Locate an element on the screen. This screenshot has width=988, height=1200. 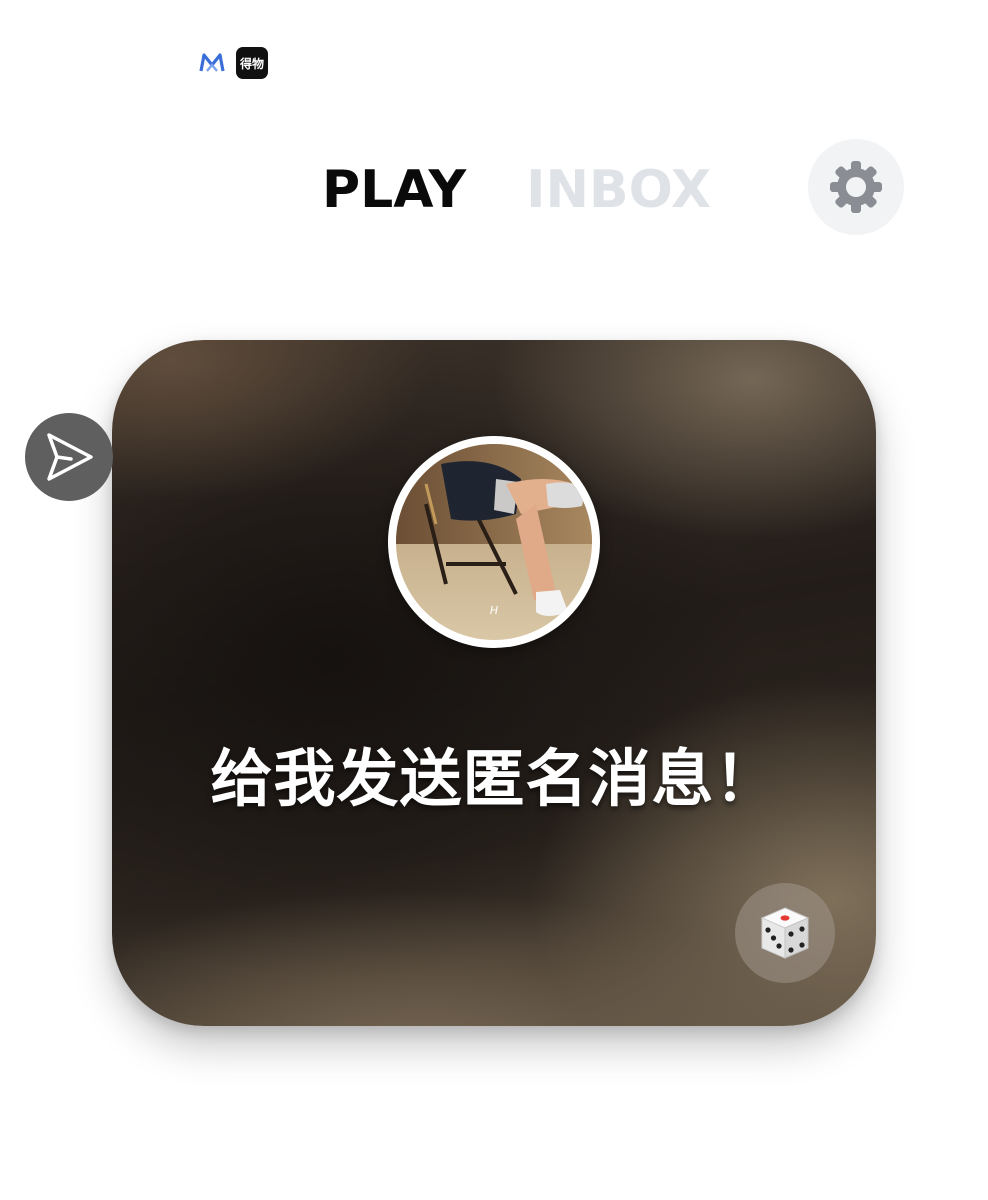
dice-icon is located at coordinates (785, 933).